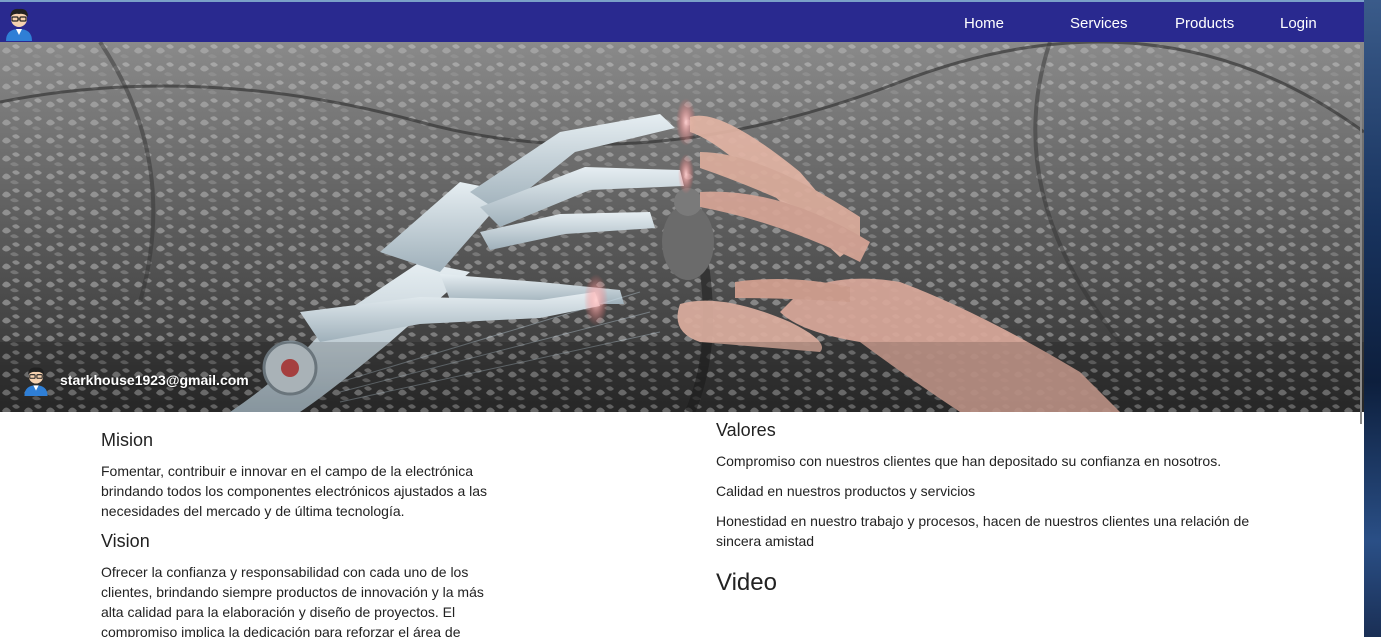  What do you see at coordinates (1361, 233) in the screenshot?
I see `scrollbar` at bounding box center [1361, 233].